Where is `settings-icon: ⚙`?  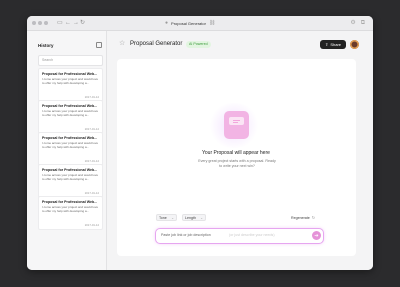 settings-icon: ⚙ is located at coordinates (352, 23).